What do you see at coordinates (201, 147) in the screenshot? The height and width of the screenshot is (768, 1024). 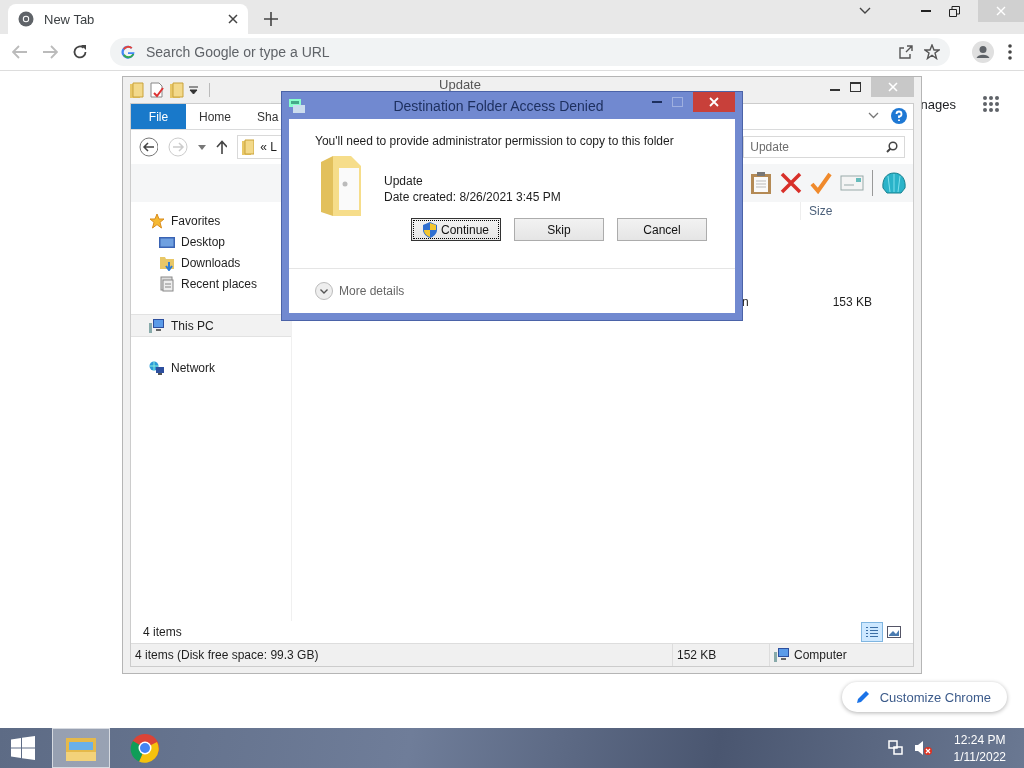 I see `caret-icon` at bounding box center [201, 147].